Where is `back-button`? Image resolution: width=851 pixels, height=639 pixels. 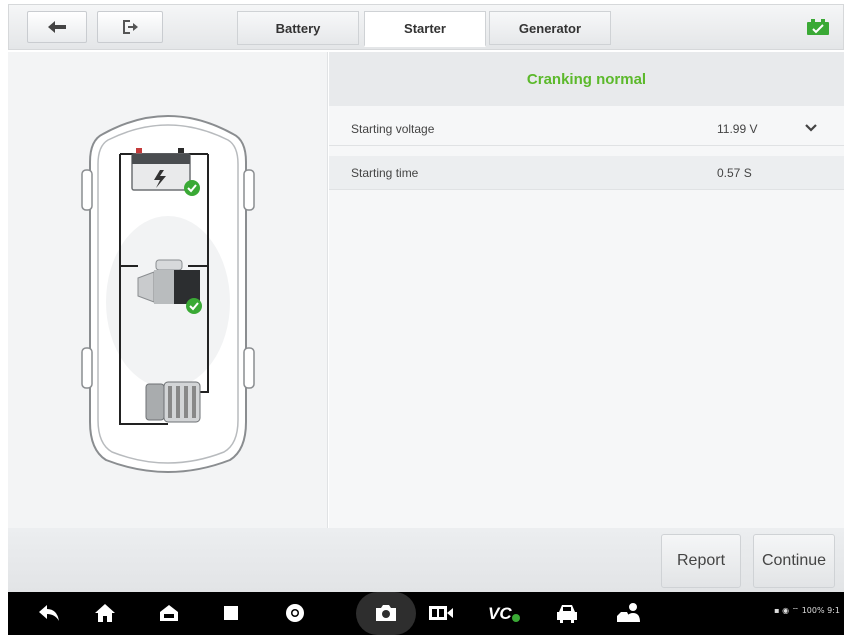 back-button is located at coordinates (57, 27).